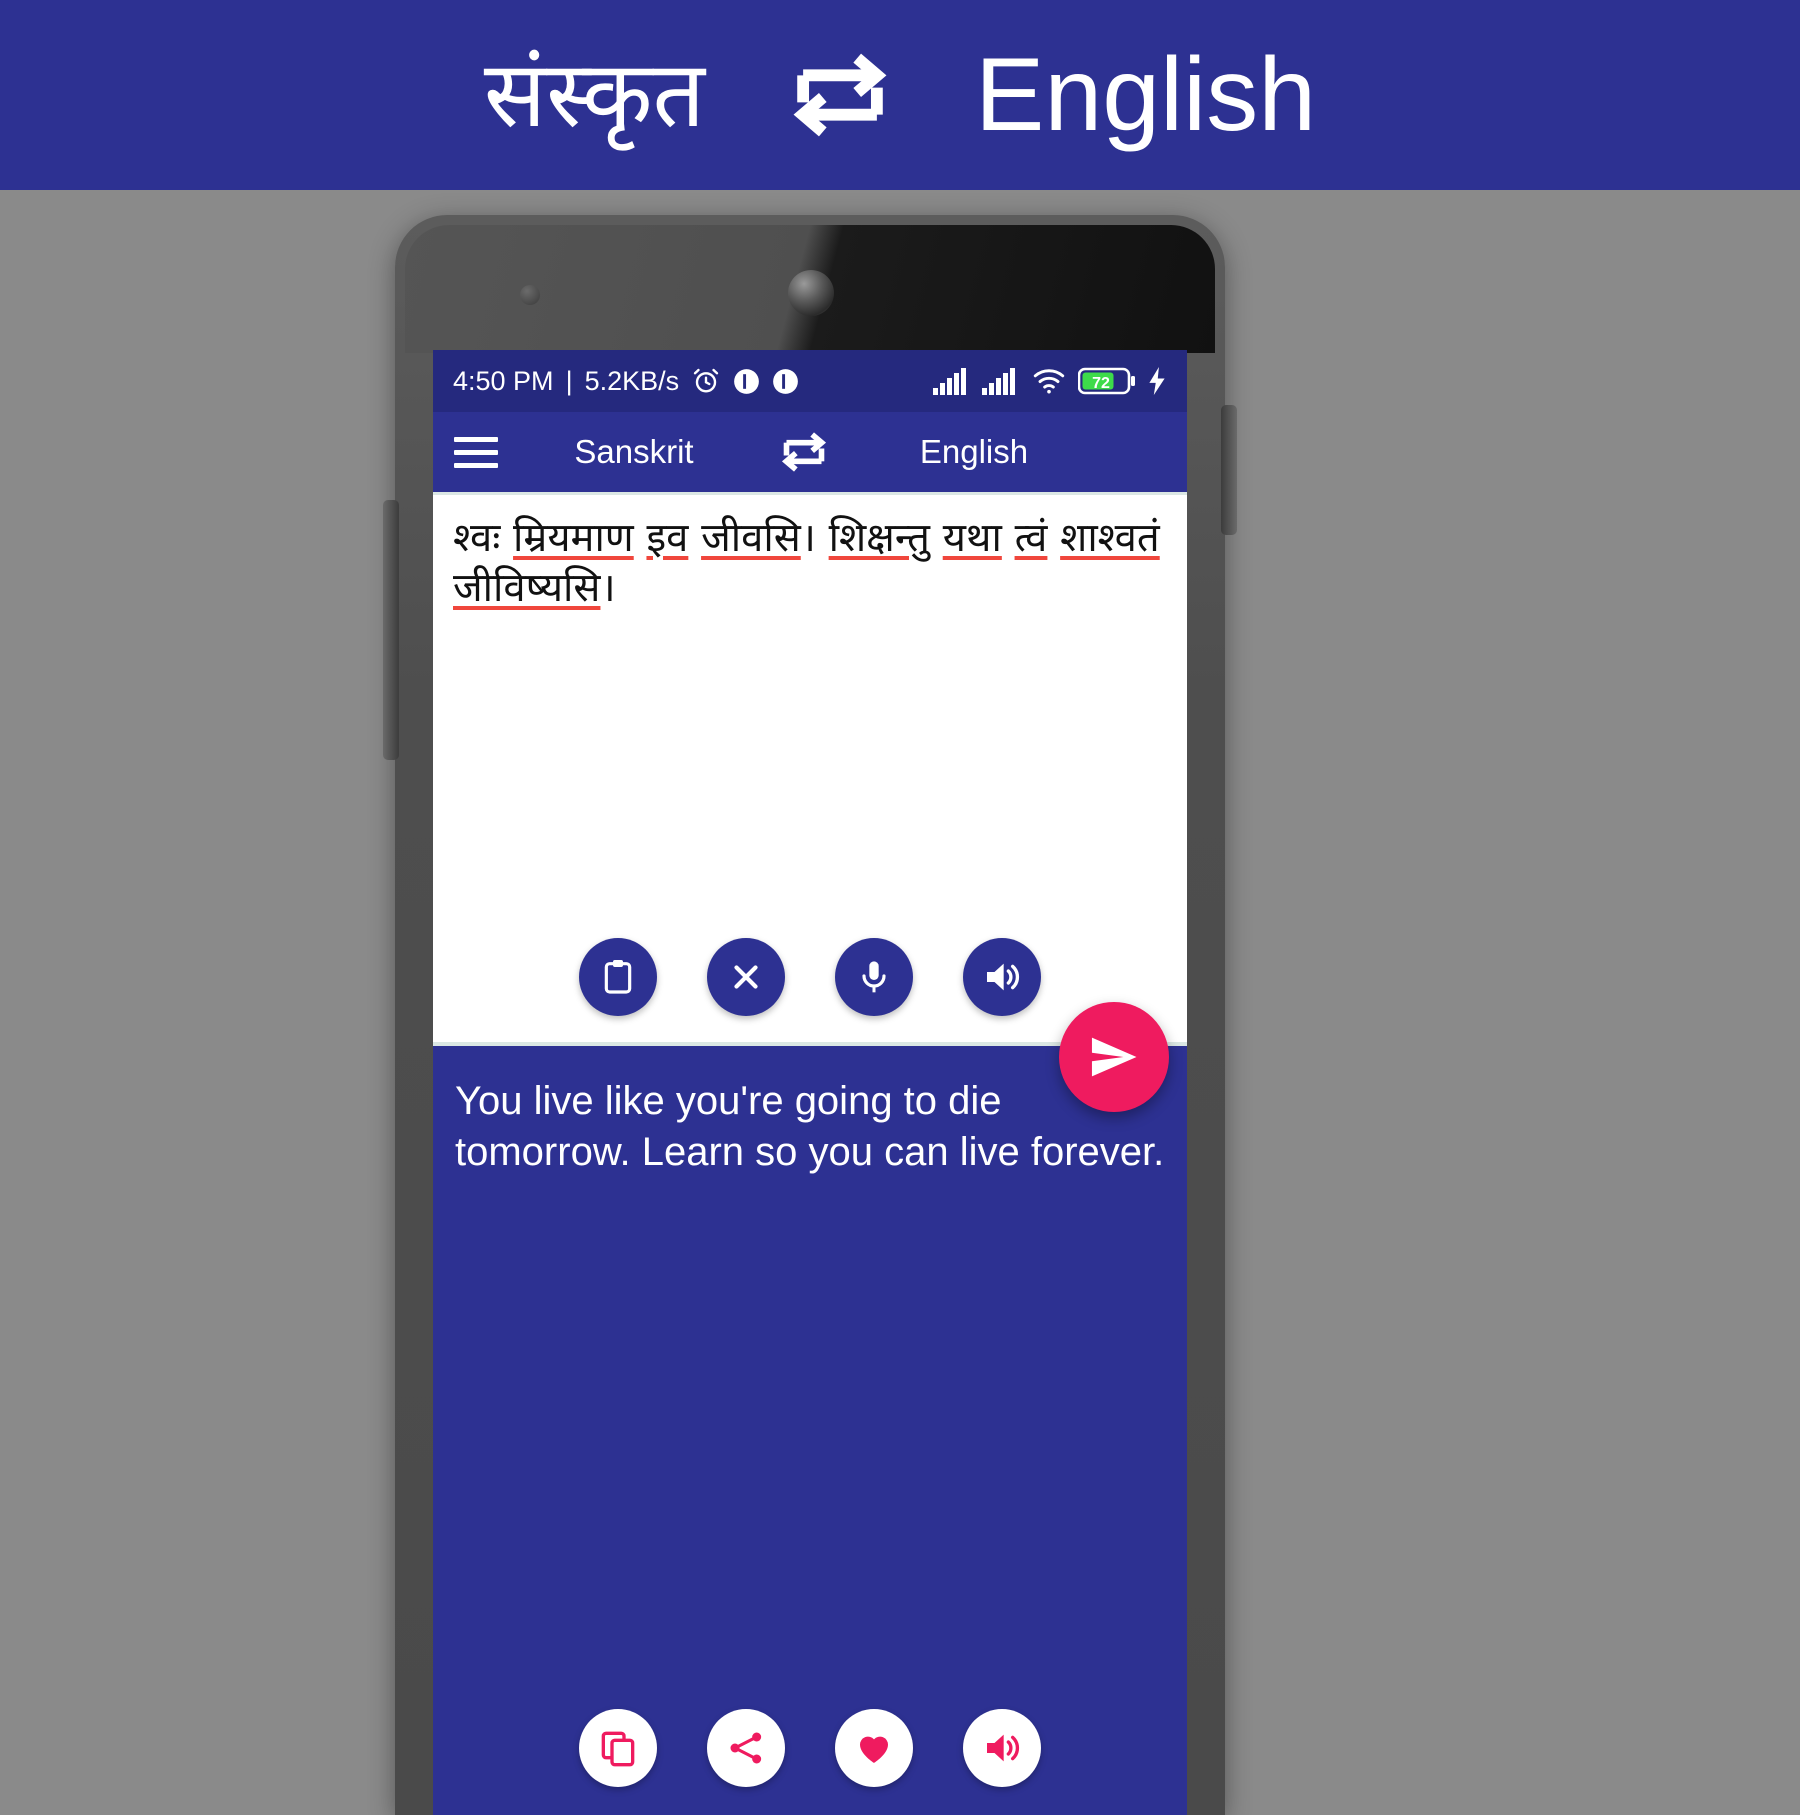 This screenshot has width=1800, height=1815. Describe the element at coordinates (810, 977) in the screenshot. I see `source-action-bar` at that location.